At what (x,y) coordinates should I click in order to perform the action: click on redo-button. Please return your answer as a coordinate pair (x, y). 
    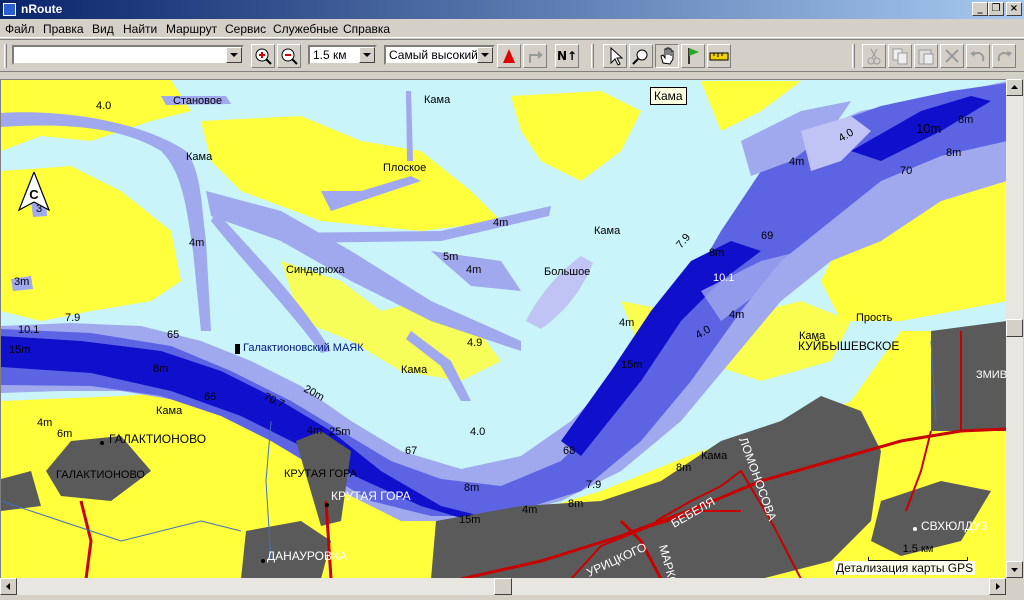
    Looking at the image, I should click on (1004, 56).